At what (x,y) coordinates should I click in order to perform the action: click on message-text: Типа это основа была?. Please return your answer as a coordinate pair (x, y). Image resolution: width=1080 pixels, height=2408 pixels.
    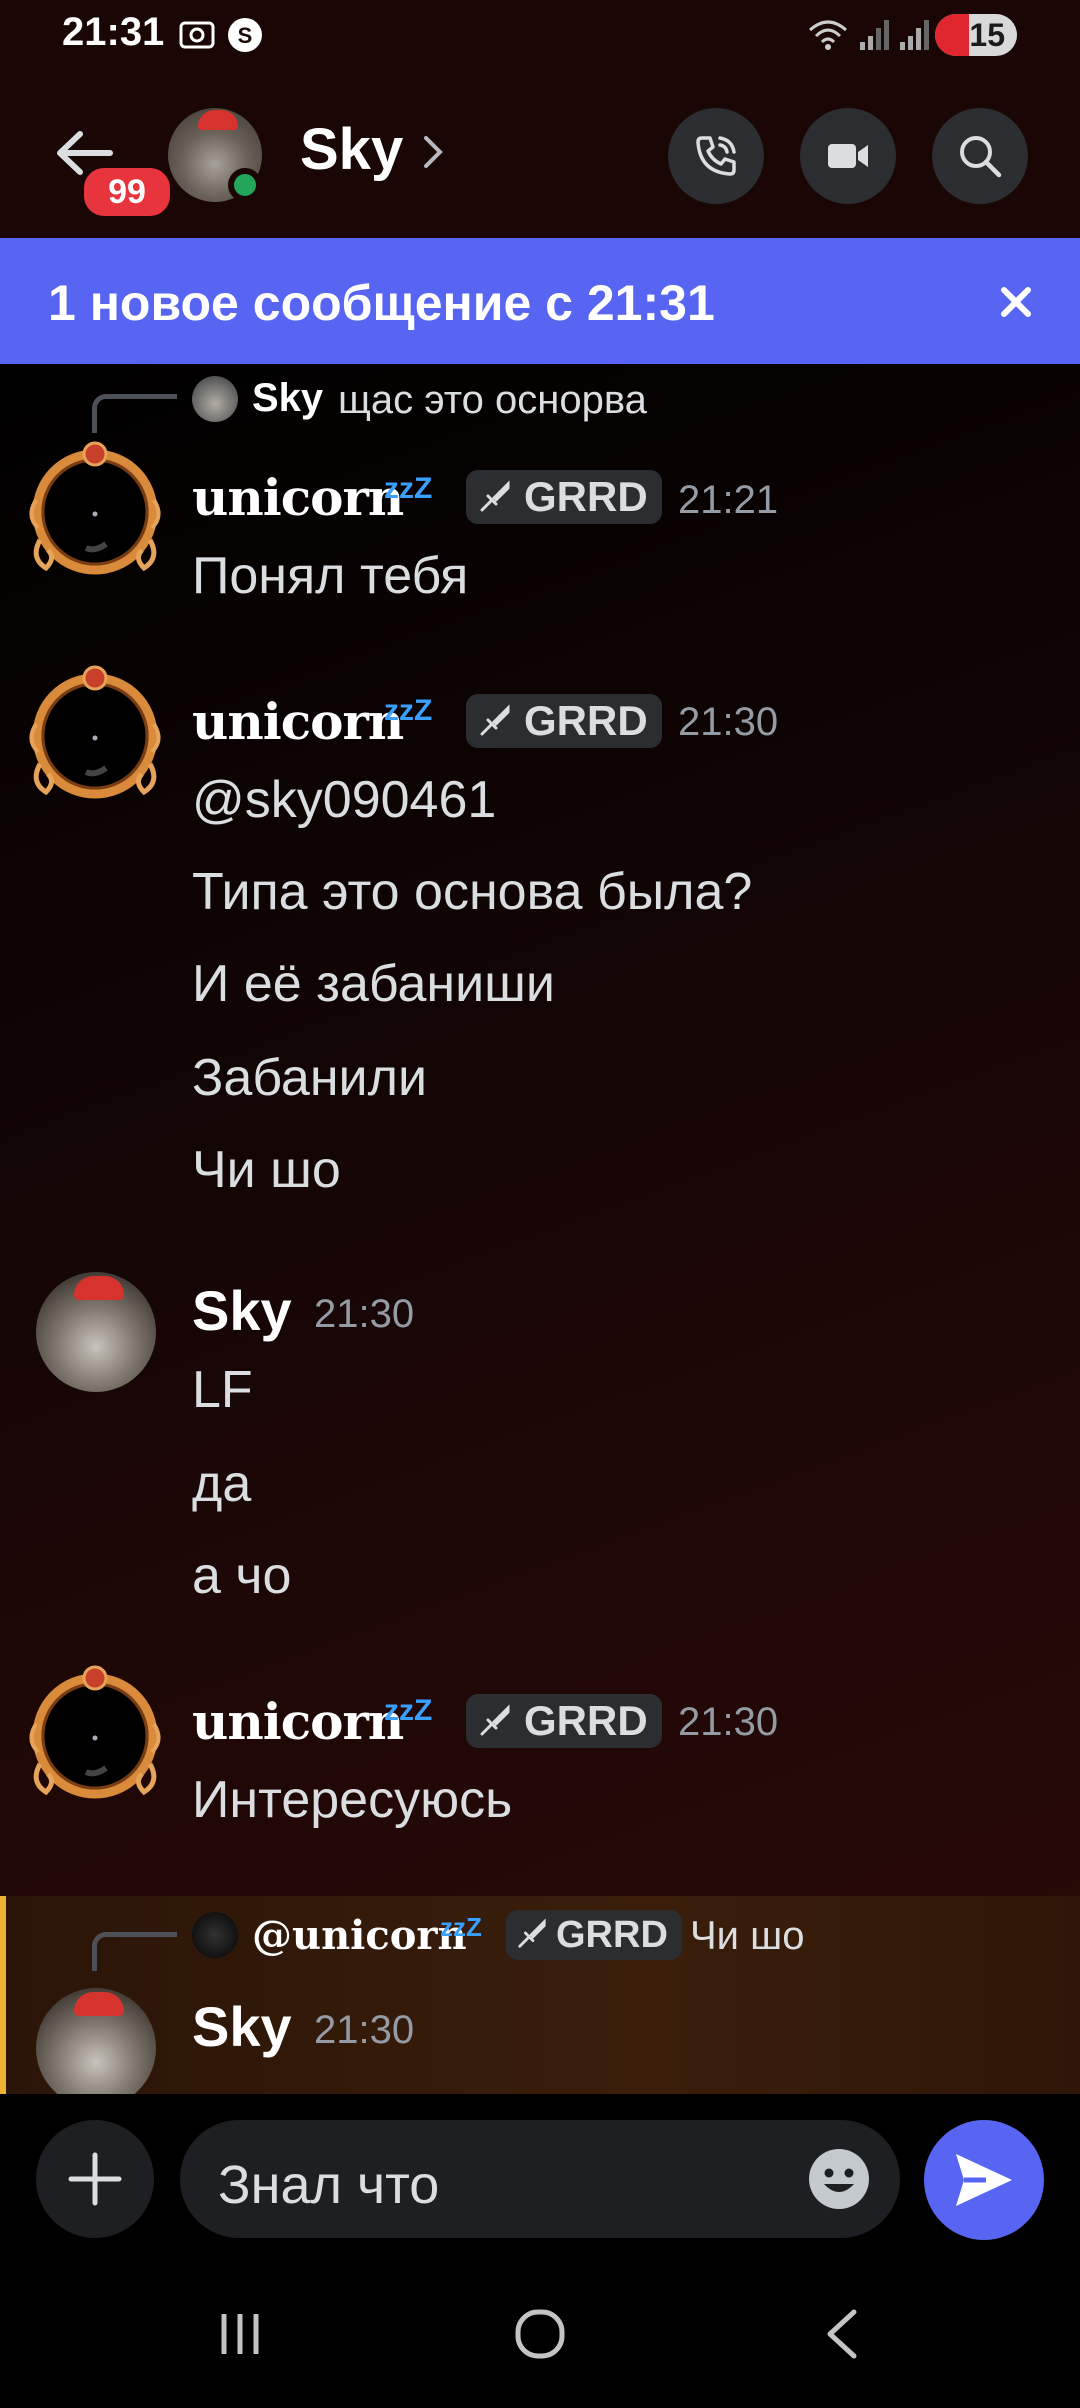
    Looking at the image, I should click on (472, 892).